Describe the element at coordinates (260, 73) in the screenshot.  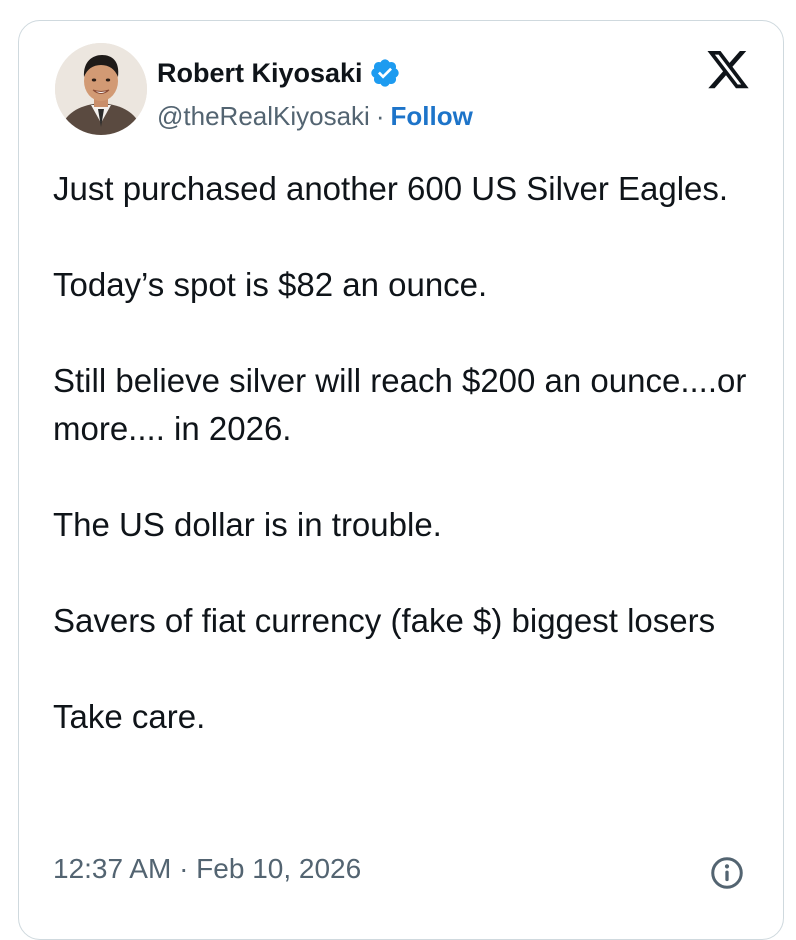
I see `author-name: Robert Kiyosaki` at that location.